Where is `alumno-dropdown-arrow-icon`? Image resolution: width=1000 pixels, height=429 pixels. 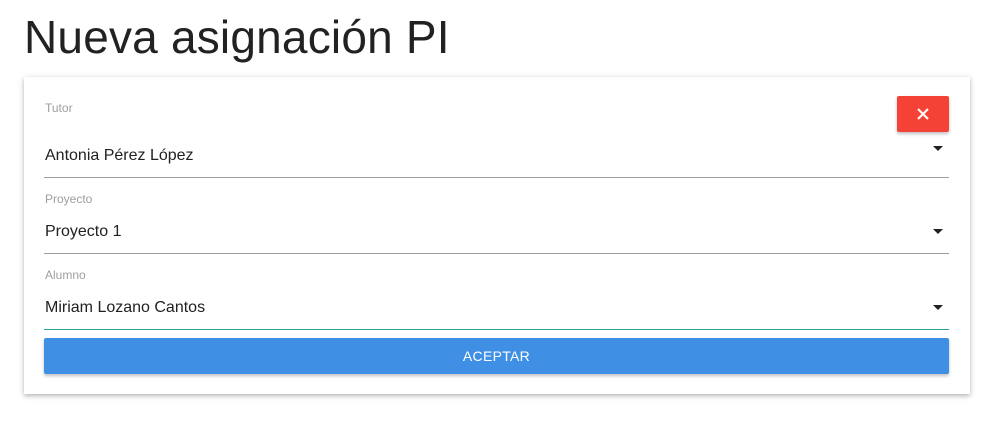
alumno-dropdown-arrow-icon is located at coordinates (938, 307).